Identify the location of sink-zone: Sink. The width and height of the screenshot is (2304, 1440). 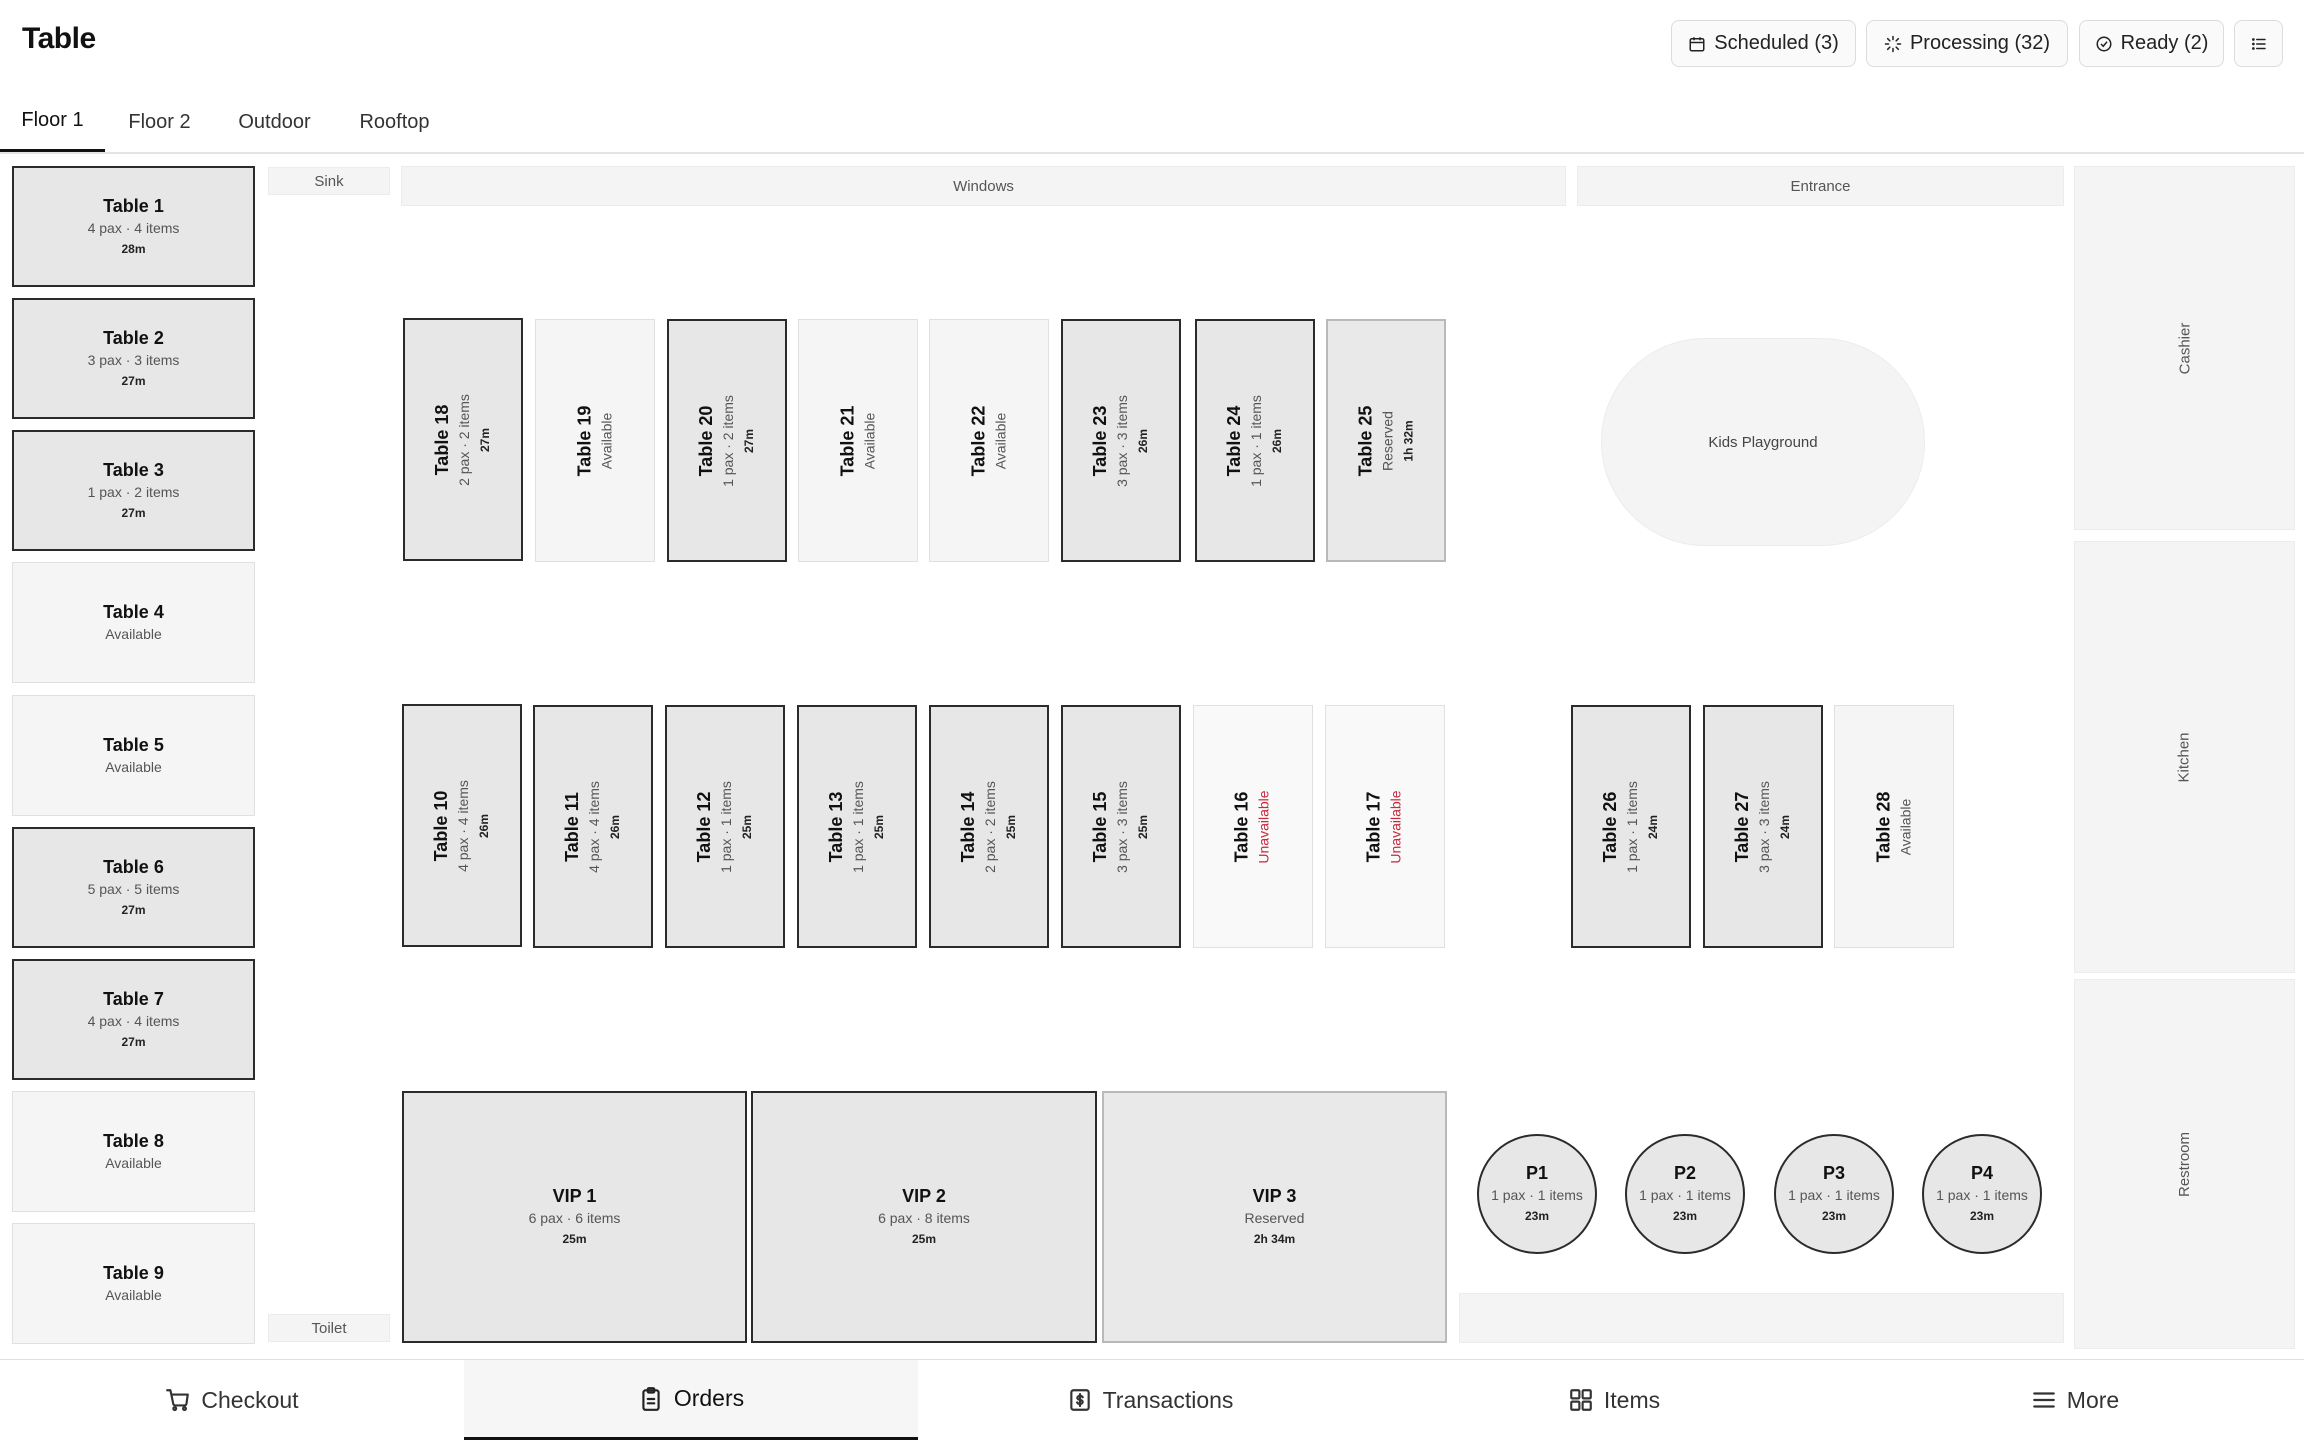
(329, 181).